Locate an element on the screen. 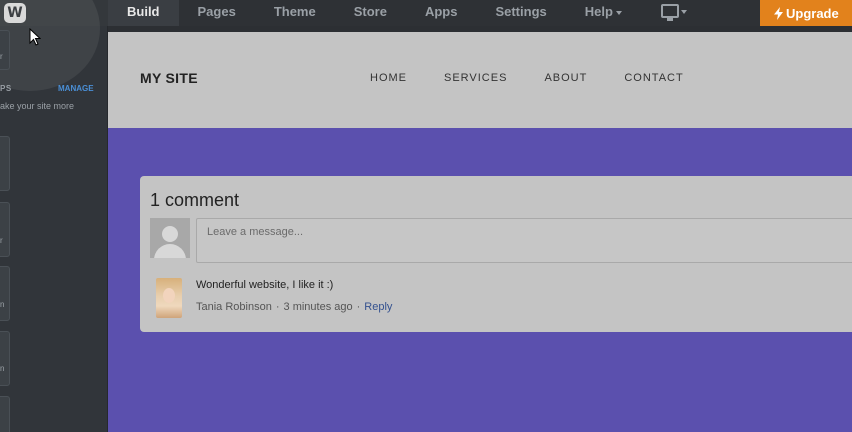  comment-time: 3 minutes ago is located at coordinates (318, 307).